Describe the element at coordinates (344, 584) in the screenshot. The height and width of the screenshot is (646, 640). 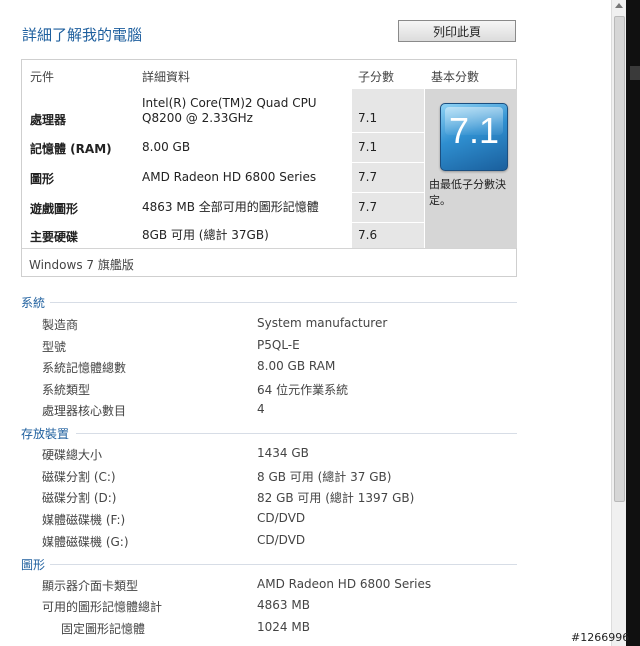
I see `graphics-value: AMD Radeon HD 6800 Series` at that location.